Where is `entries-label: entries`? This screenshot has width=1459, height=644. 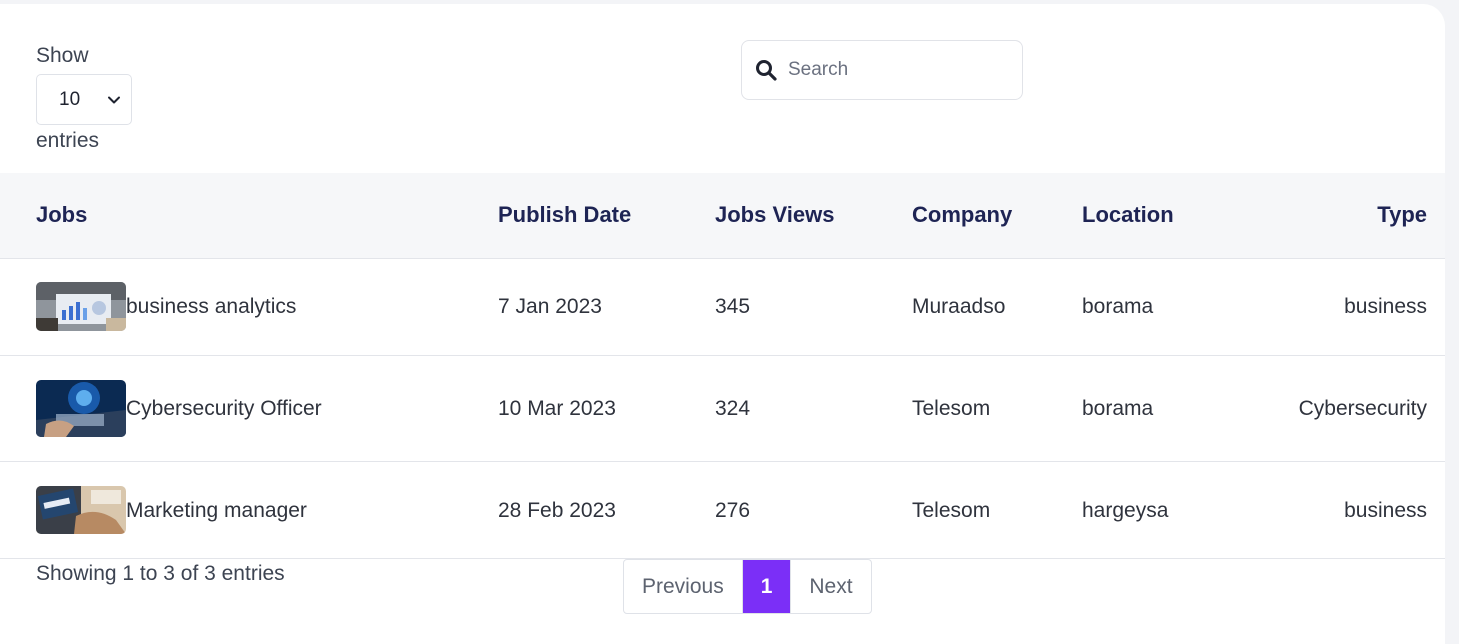
entries-label: entries is located at coordinates (68, 140).